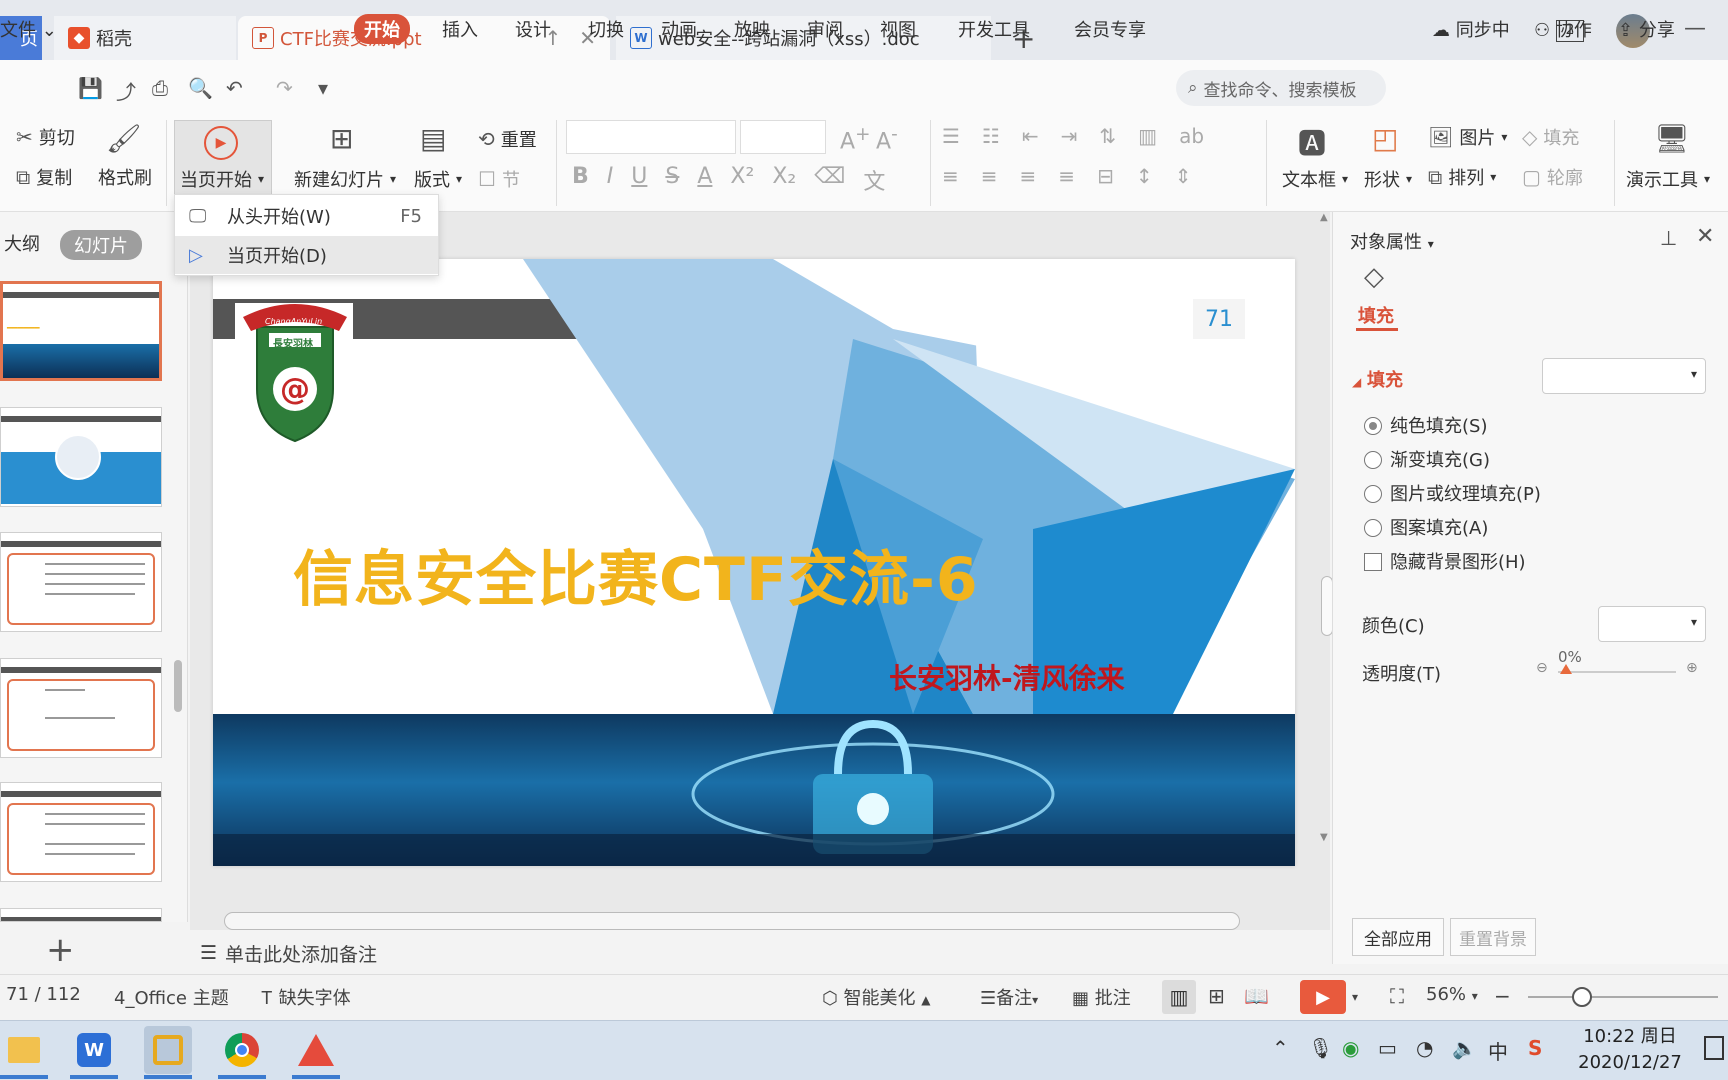 The height and width of the screenshot is (1080, 1728). What do you see at coordinates (1535, 1048) in the screenshot?
I see `sogou-icon: S` at bounding box center [1535, 1048].